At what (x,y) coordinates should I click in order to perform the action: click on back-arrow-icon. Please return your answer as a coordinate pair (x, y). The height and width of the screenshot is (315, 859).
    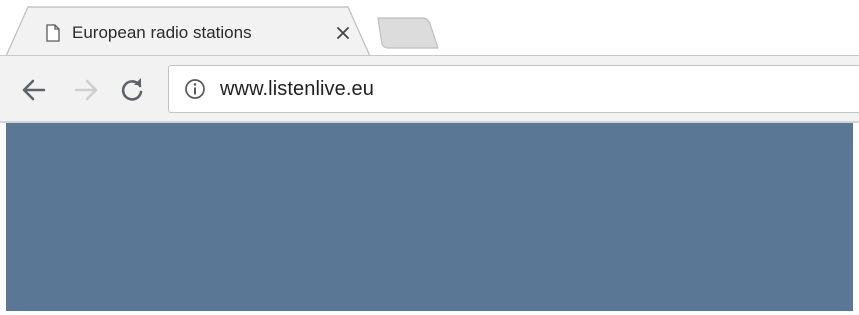
    Looking at the image, I should click on (34, 90).